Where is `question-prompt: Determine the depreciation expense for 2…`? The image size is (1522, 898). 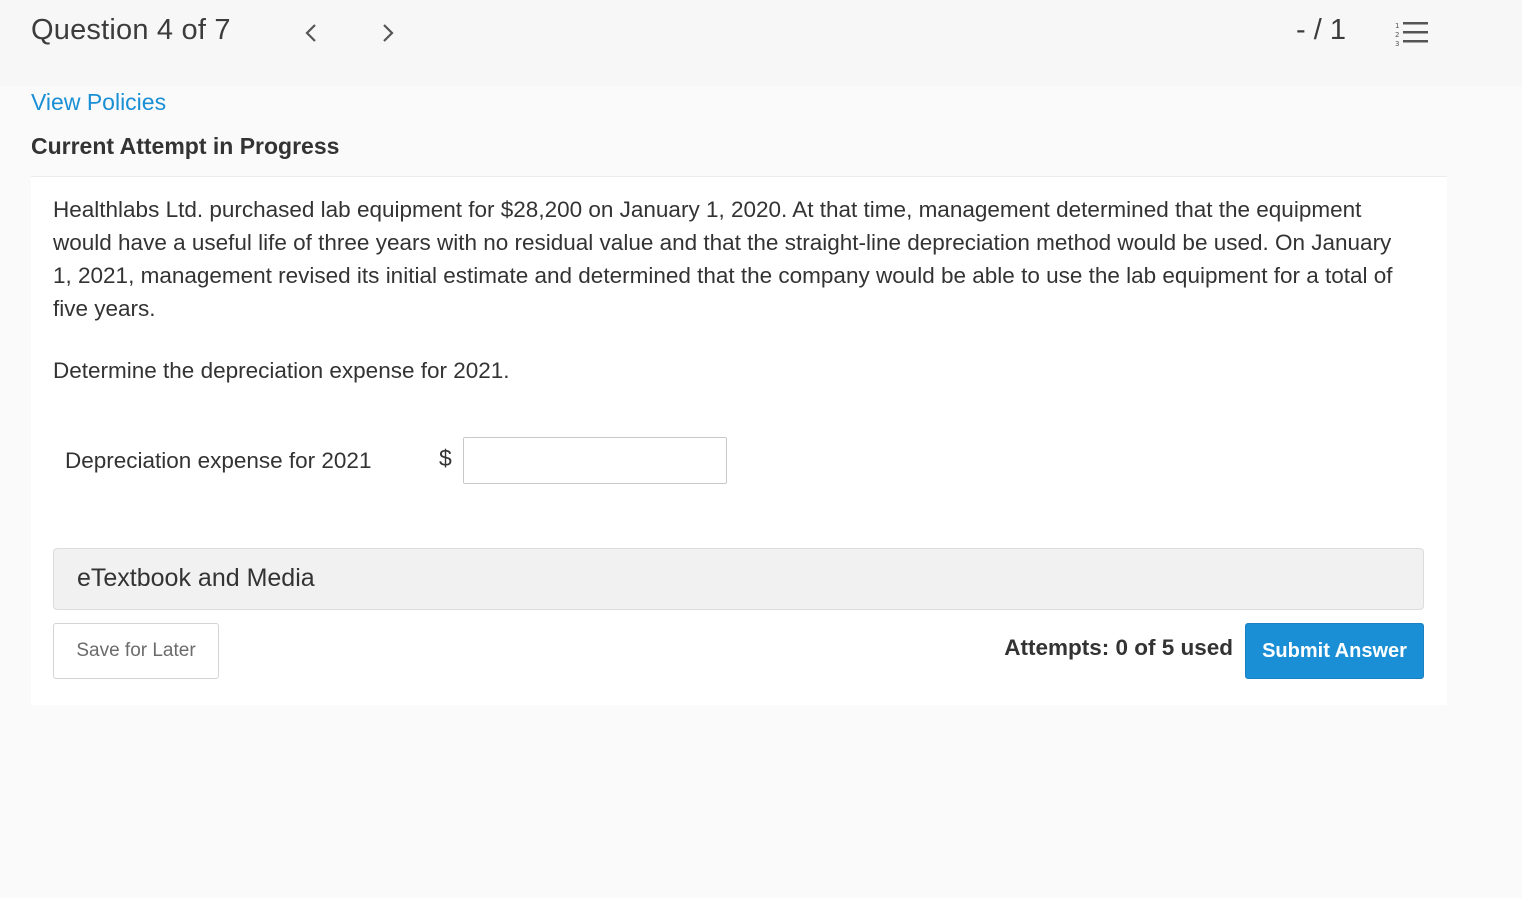 question-prompt: Determine the depreciation expense for 2… is located at coordinates (281, 370).